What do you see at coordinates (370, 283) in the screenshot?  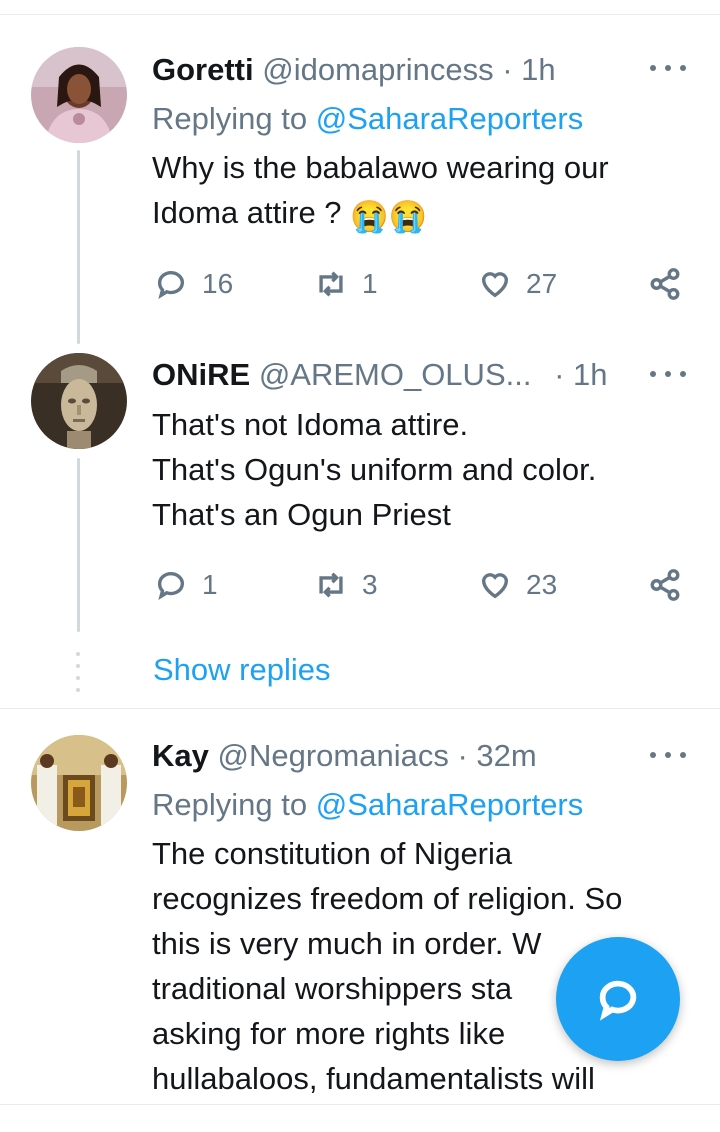 I see `retweet-count: 1` at bounding box center [370, 283].